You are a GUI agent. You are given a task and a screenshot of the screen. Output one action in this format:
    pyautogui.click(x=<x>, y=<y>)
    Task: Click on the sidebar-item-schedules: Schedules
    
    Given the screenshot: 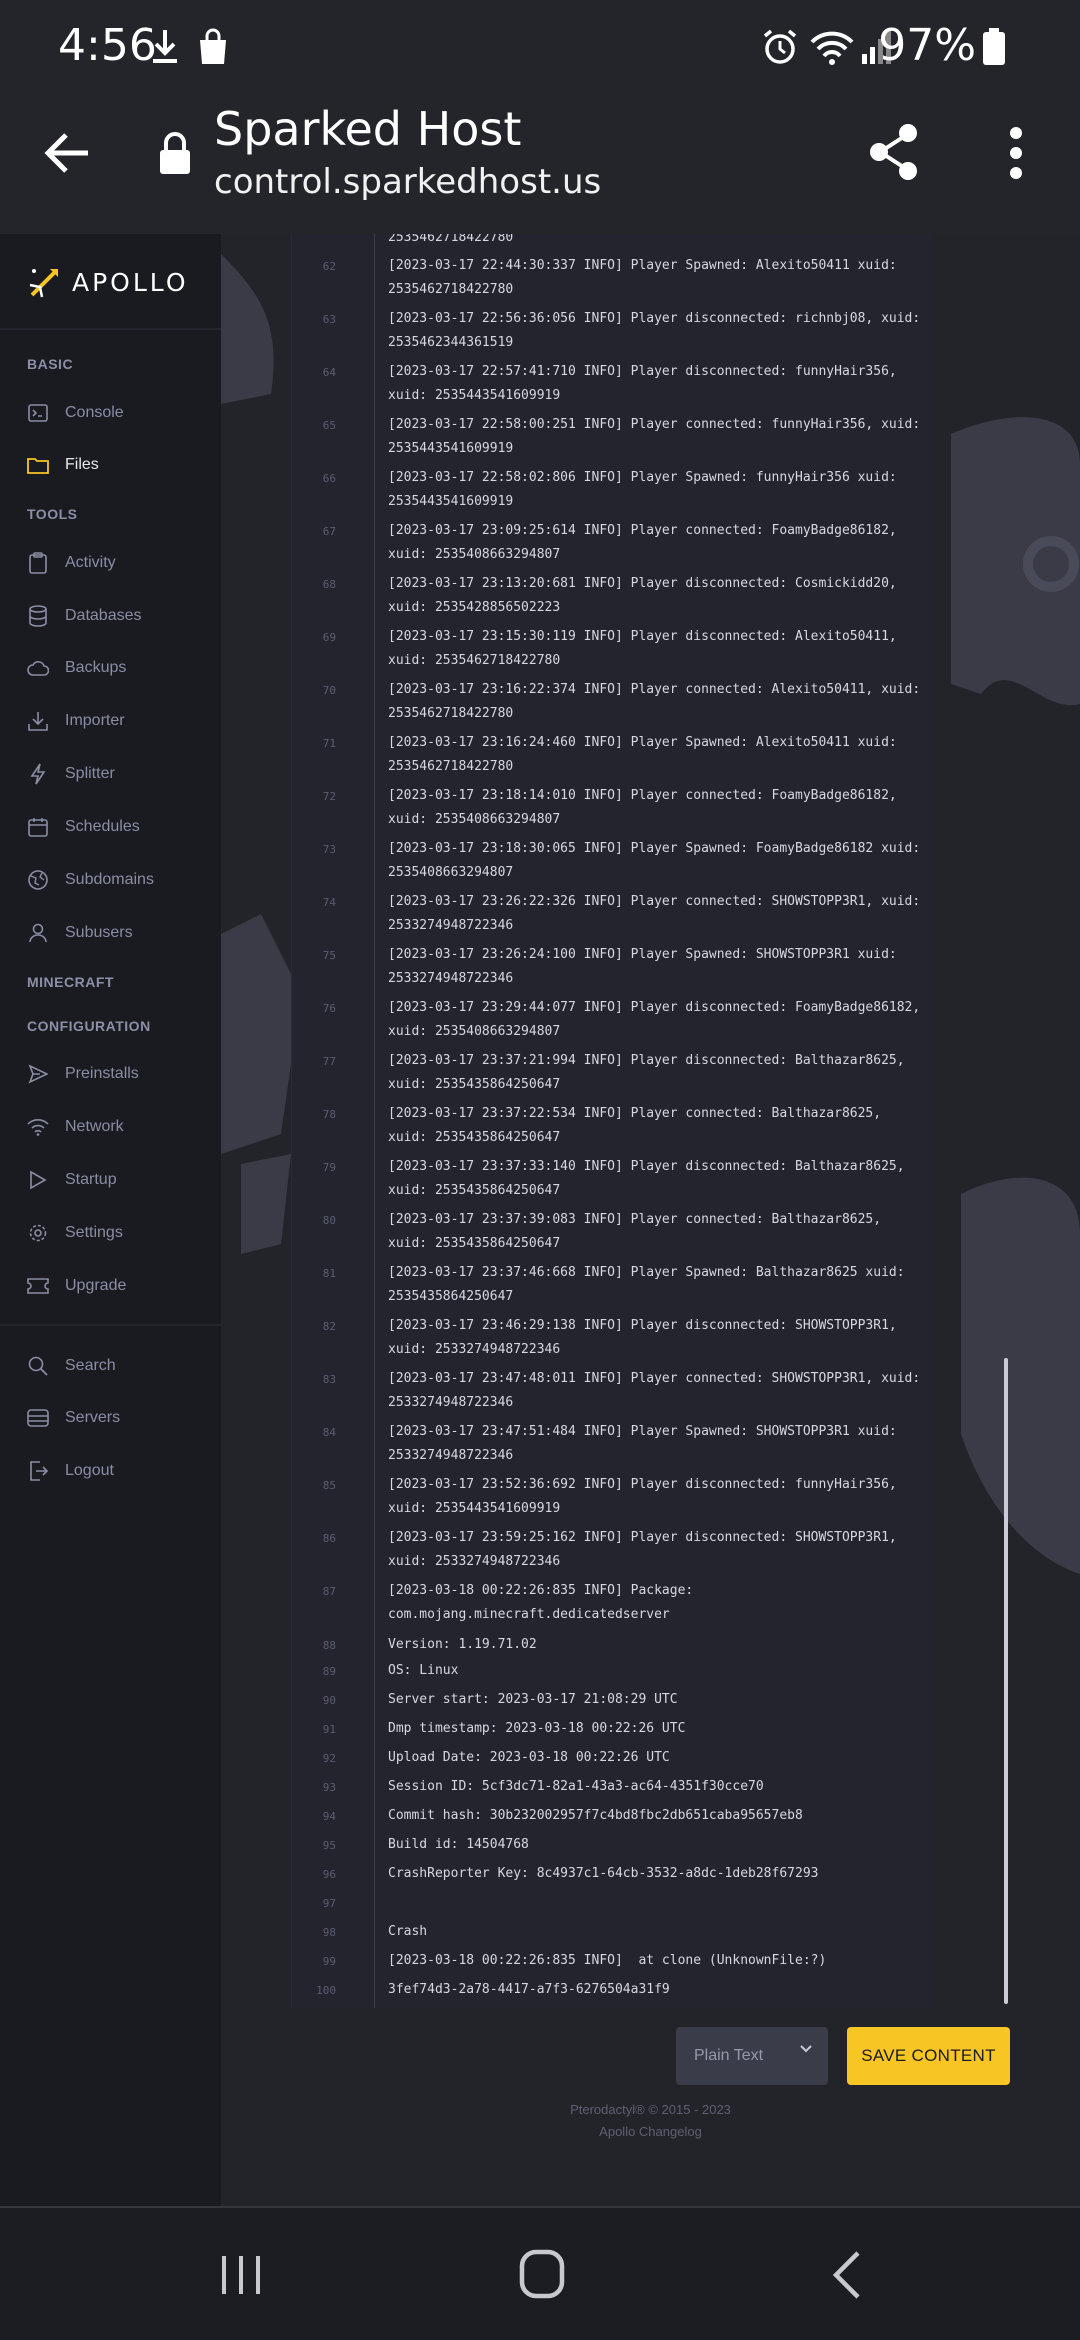 What is the action you would take?
    pyautogui.click(x=83, y=827)
    